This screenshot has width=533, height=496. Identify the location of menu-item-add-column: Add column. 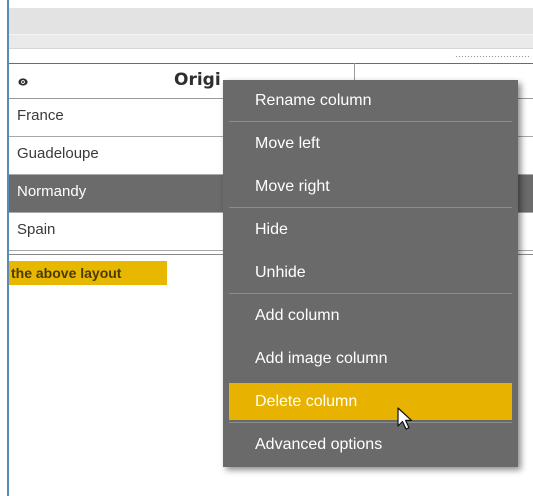
(370, 315).